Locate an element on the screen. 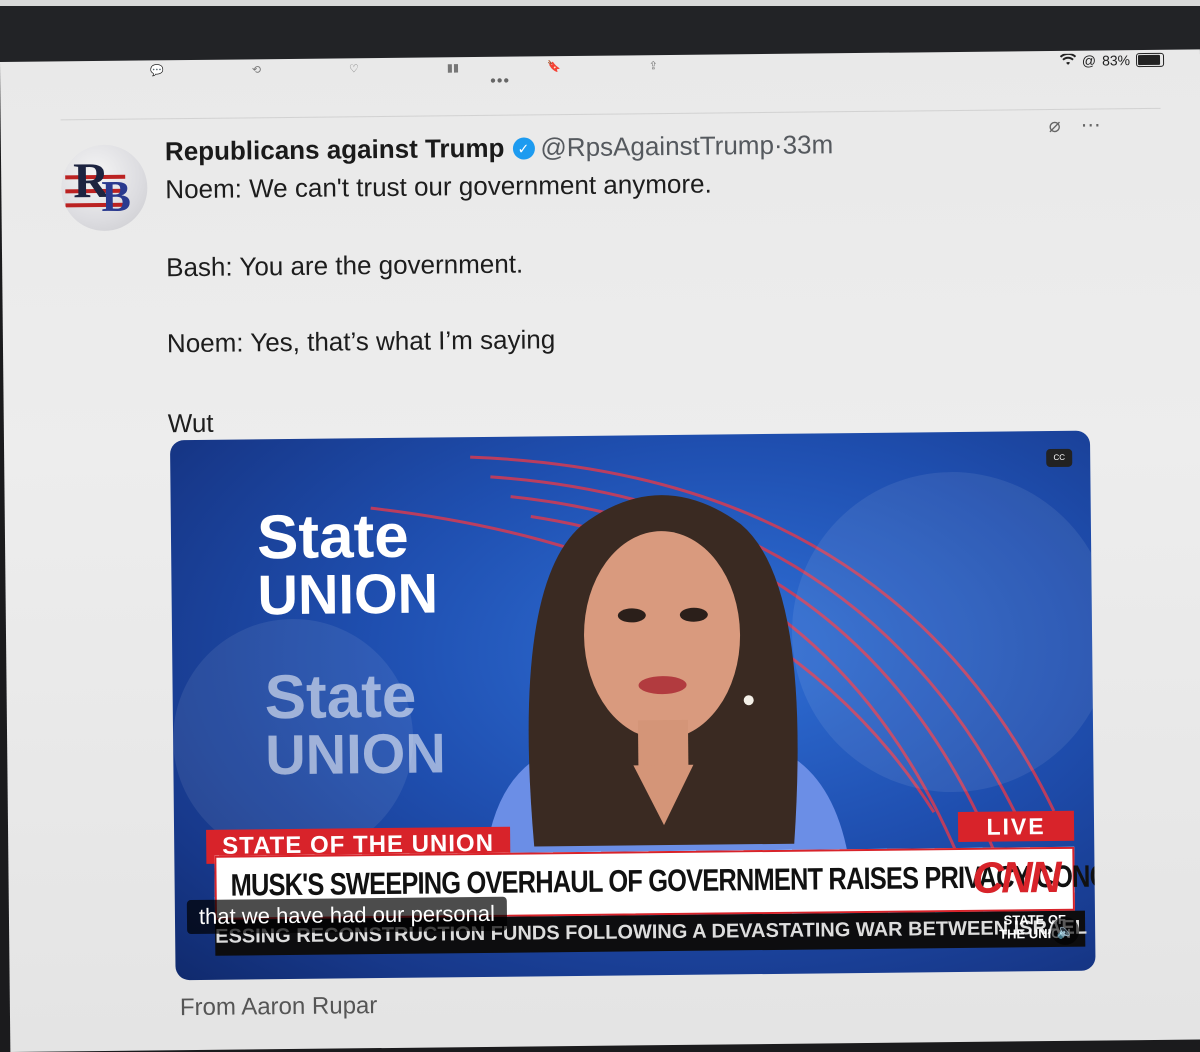 Image resolution: width=1200 pixels, height=1052 pixels. previous-post-actions: 💬 ⟲ ♡ ▮▮ 🔖 ⇪ is located at coordinates (404, 68).